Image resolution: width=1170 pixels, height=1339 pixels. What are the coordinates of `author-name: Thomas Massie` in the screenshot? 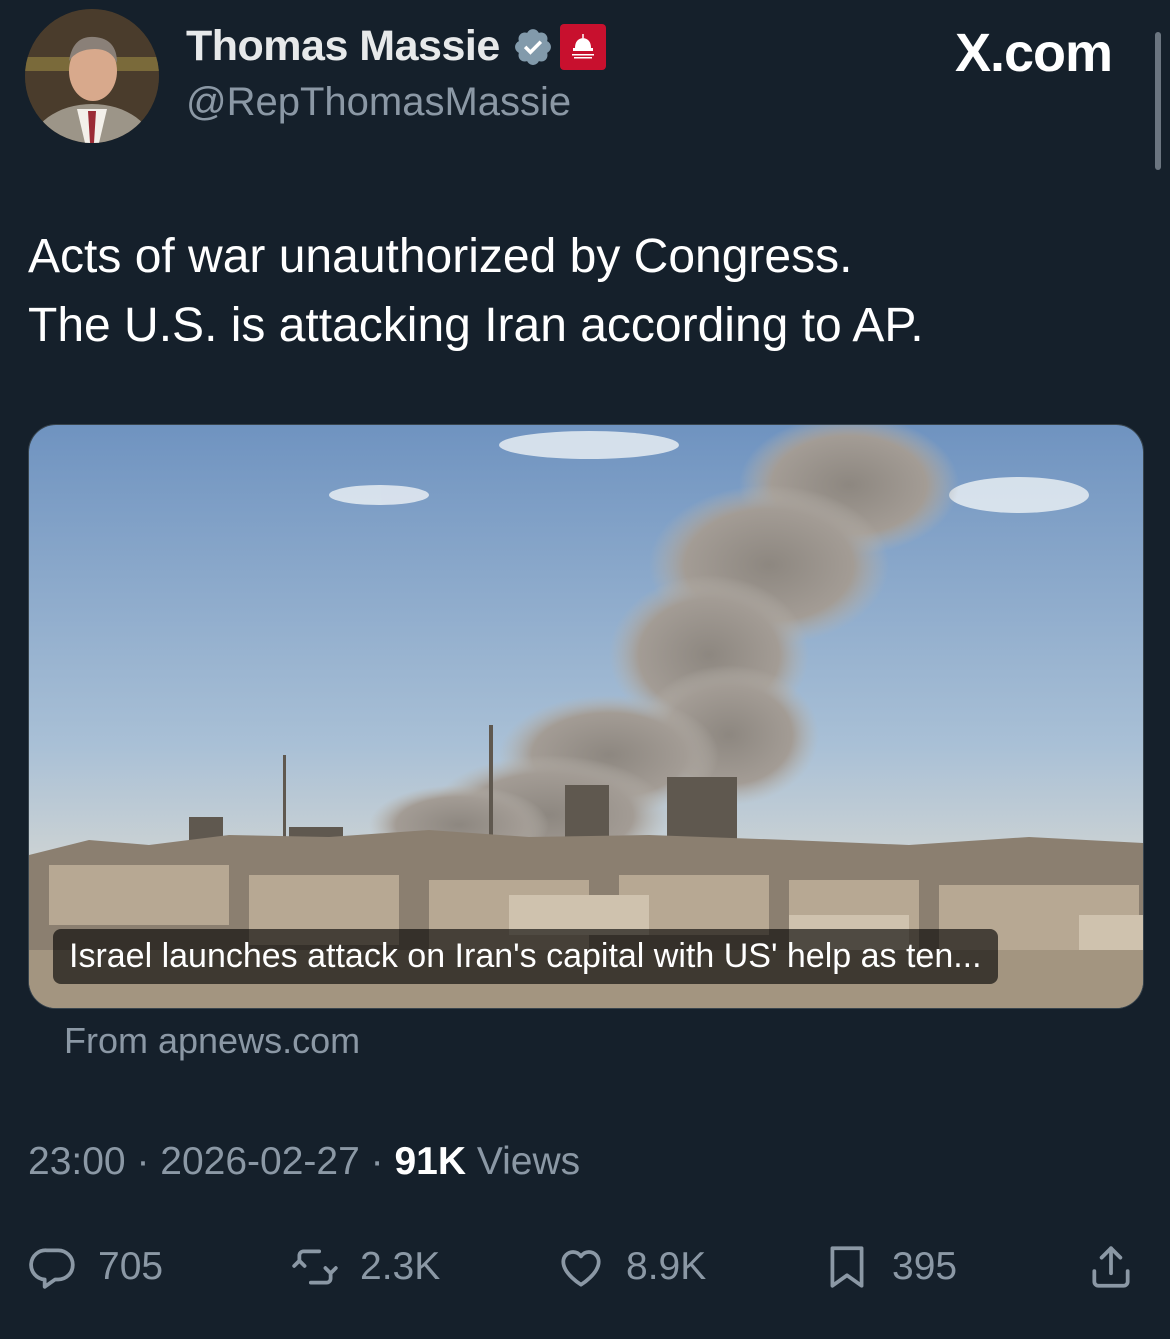 It's located at (343, 46).